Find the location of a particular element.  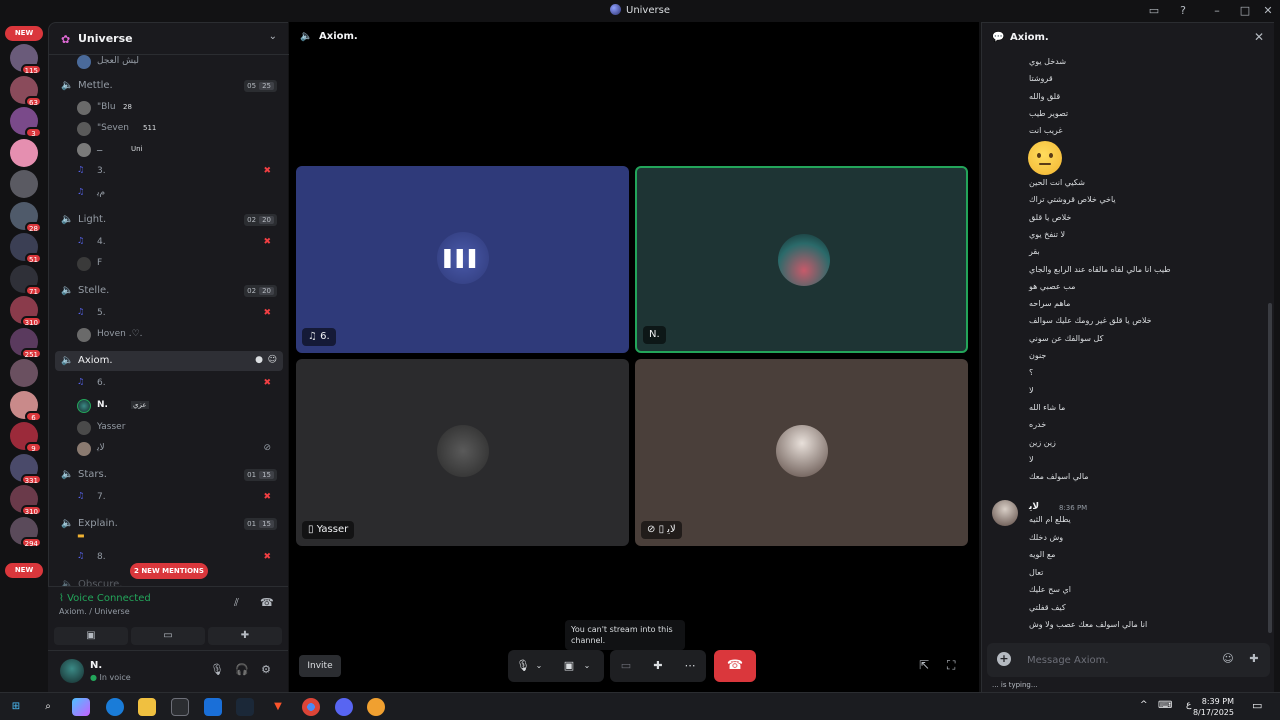

pop-out-icon: ⇱ is located at coordinates (924, 665).